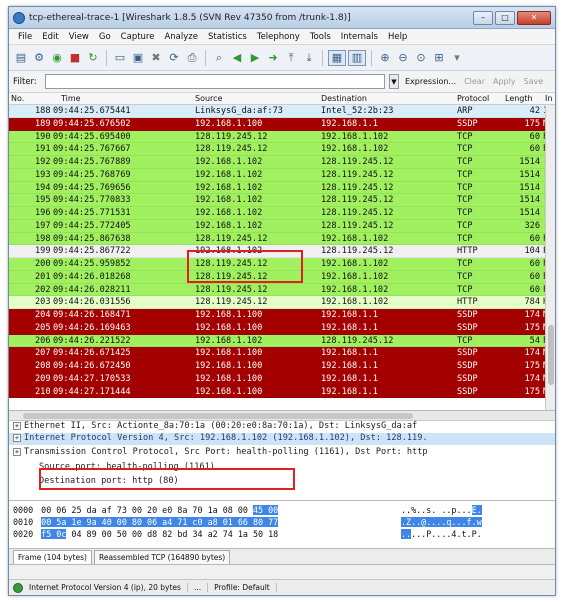  Describe the element at coordinates (474, 81) in the screenshot. I see `clear-button: Clear` at that location.